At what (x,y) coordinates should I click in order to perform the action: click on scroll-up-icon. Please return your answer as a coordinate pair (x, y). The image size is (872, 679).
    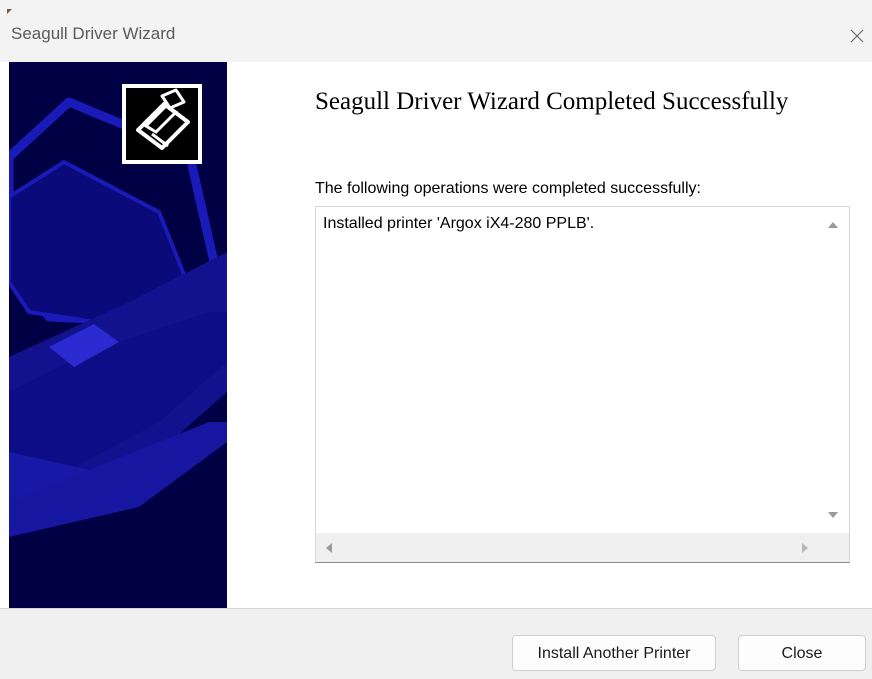
    Looking at the image, I should click on (833, 225).